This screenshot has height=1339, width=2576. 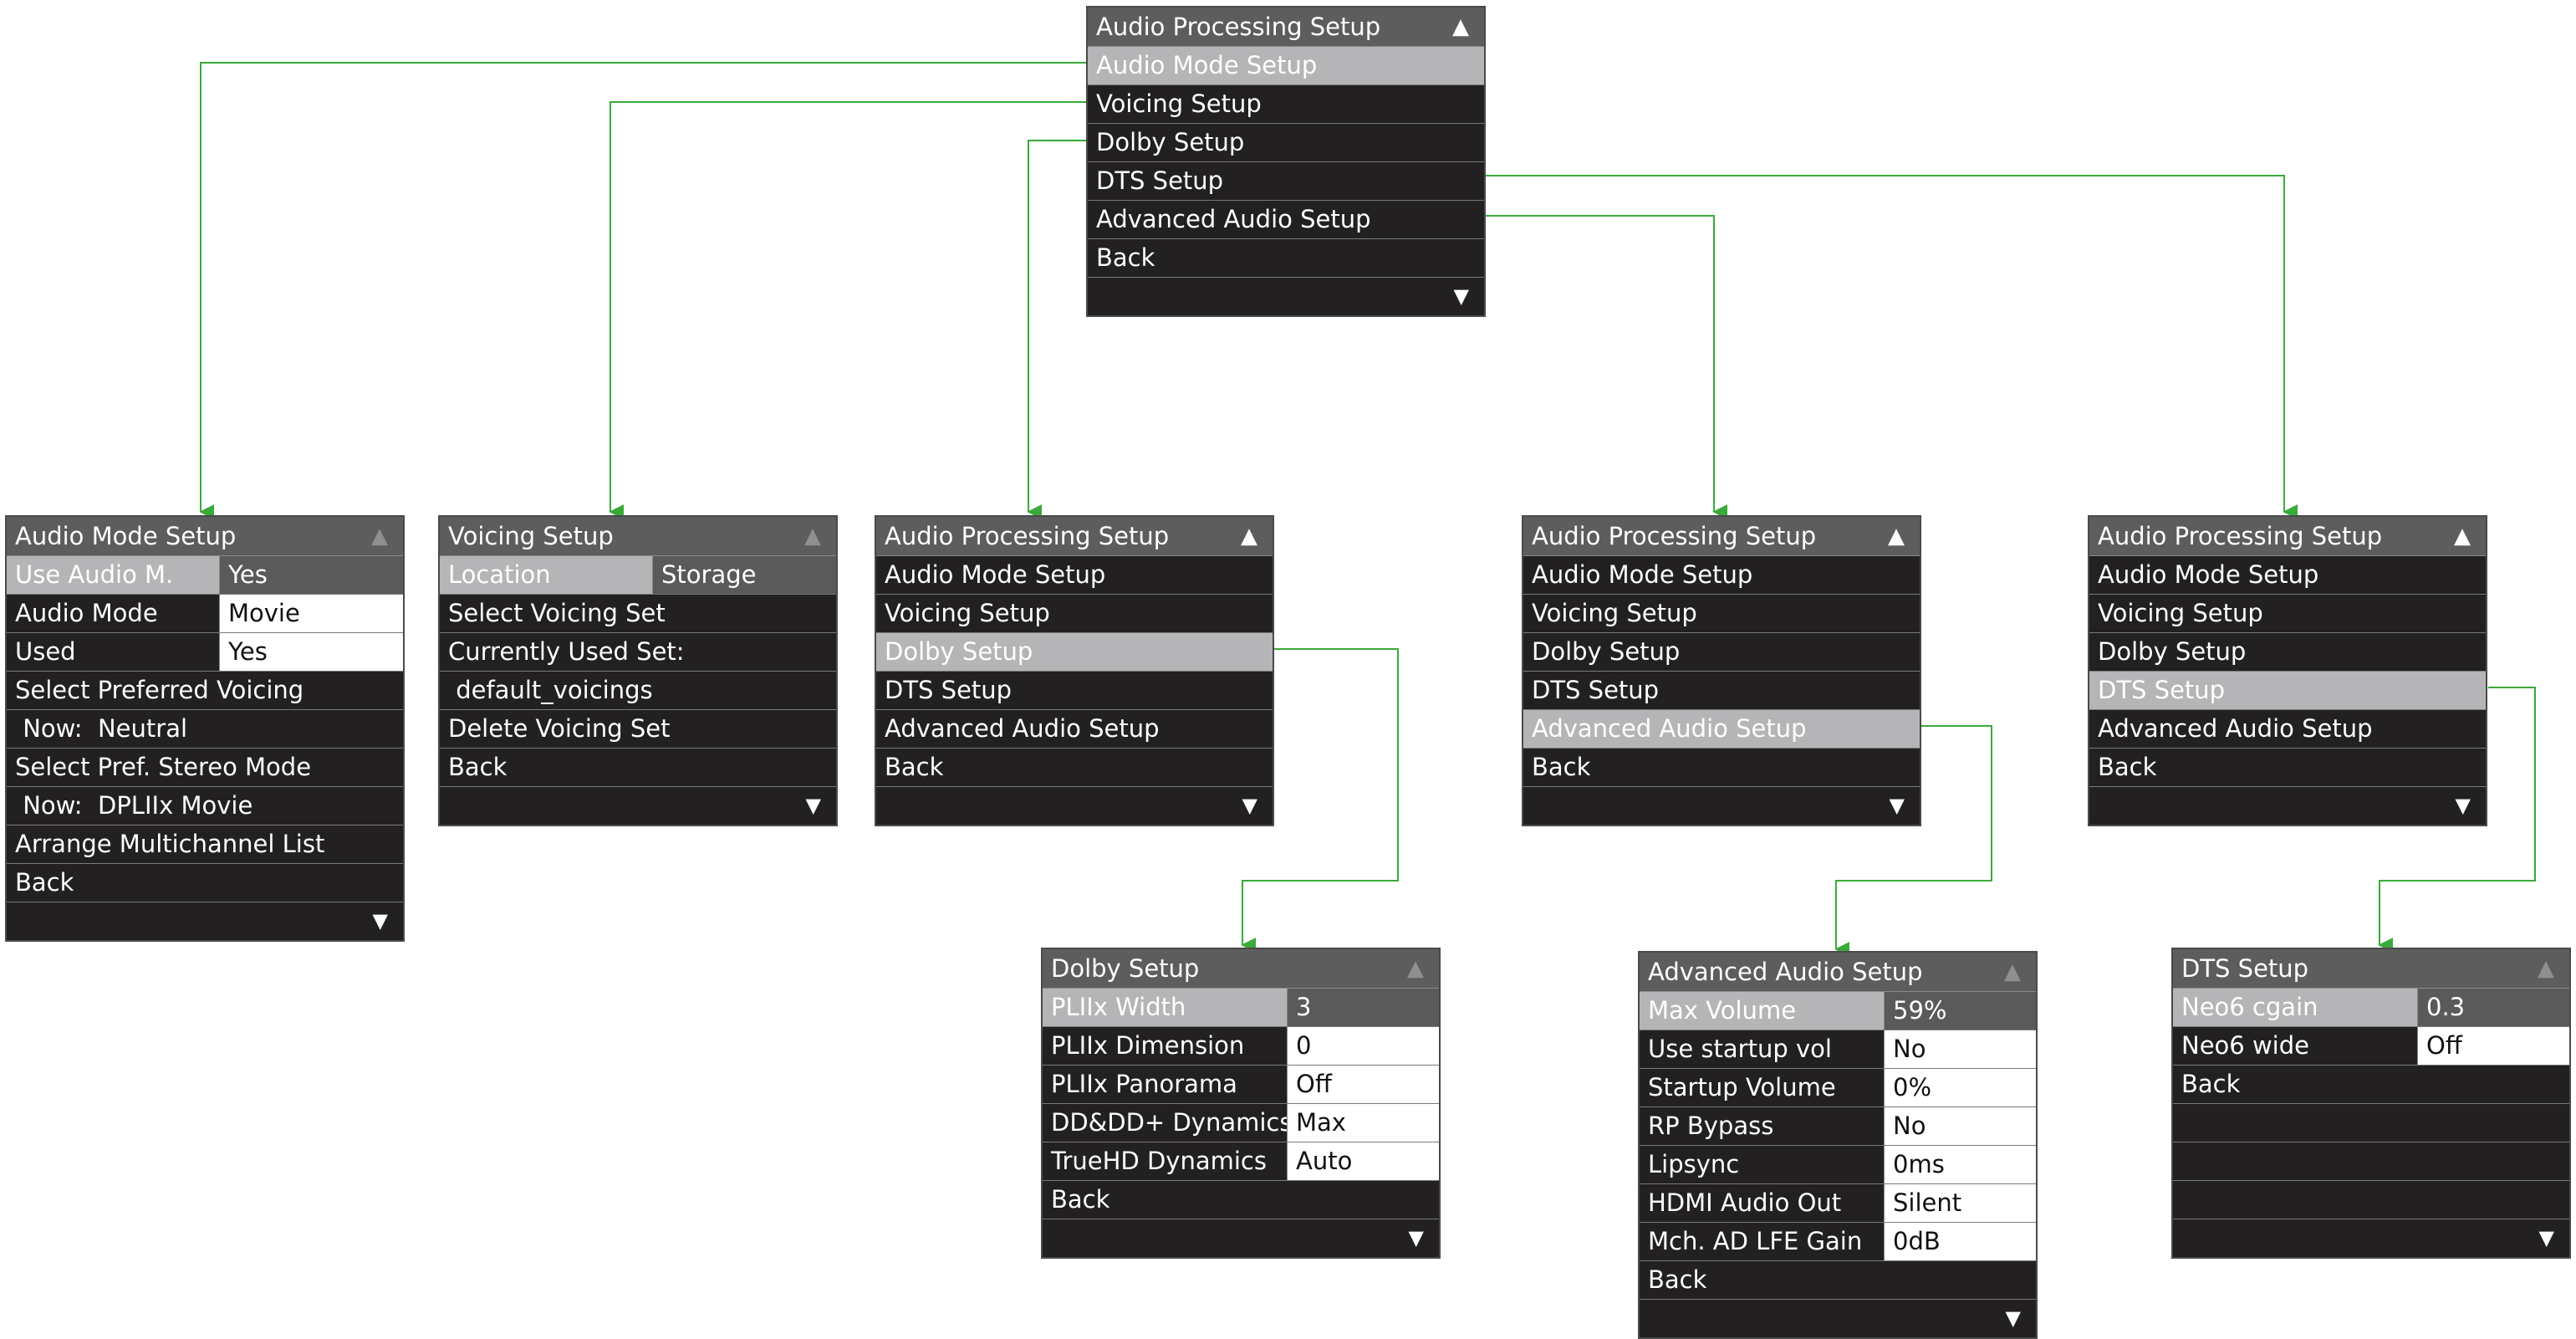 What do you see at coordinates (1160, 180) in the screenshot?
I see `menu-item-label: DTS Setup` at bounding box center [1160, 180].